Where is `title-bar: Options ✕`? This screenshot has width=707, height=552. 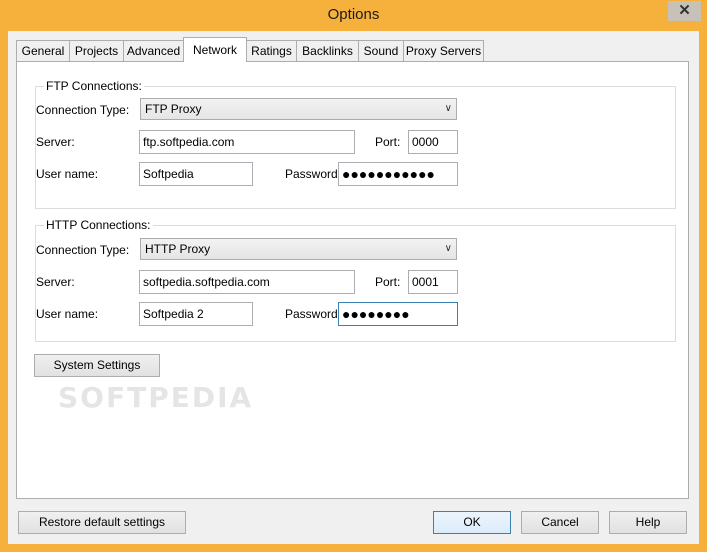 title-bar: Options ✕ is located at coordinates (353, 15).